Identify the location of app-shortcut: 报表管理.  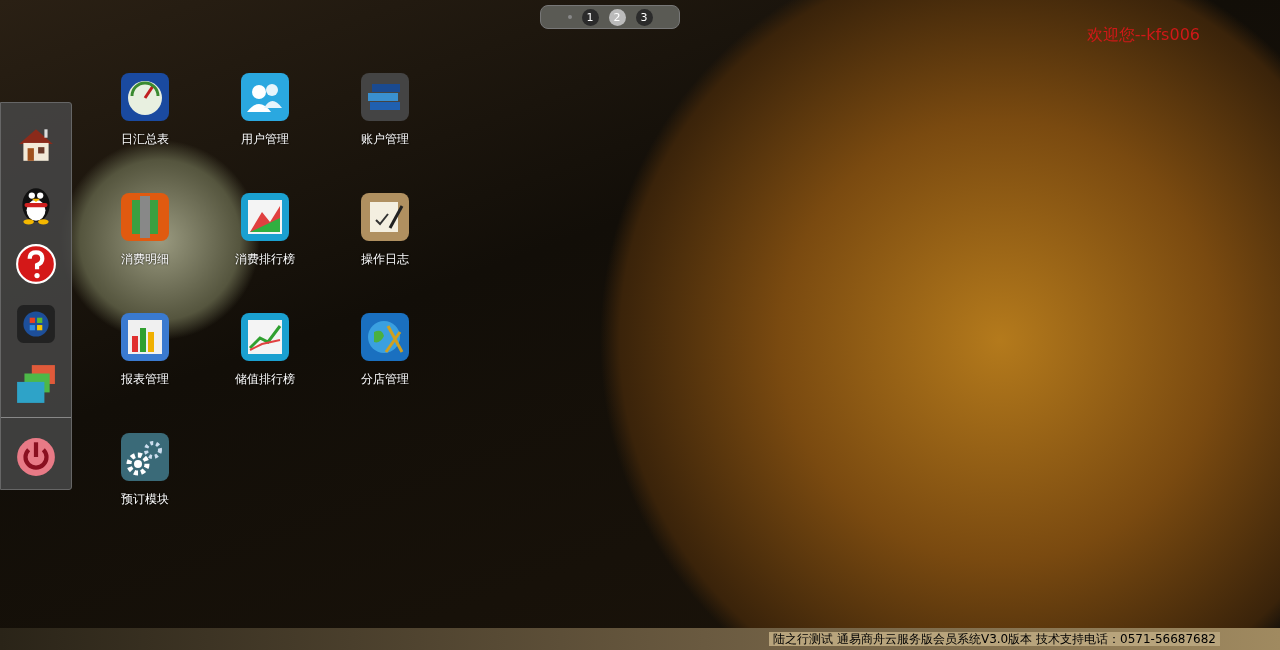
(145, 357).